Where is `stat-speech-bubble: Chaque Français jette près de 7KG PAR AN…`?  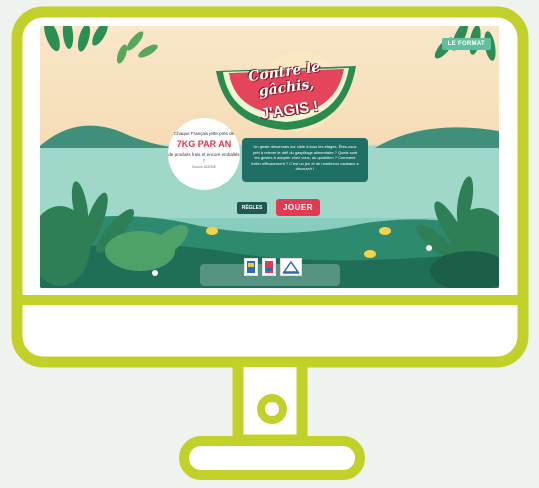
stat-speech-bubble: Chaque Français jette près de 7KG PAR AN… is located at coordinates (204, 154).